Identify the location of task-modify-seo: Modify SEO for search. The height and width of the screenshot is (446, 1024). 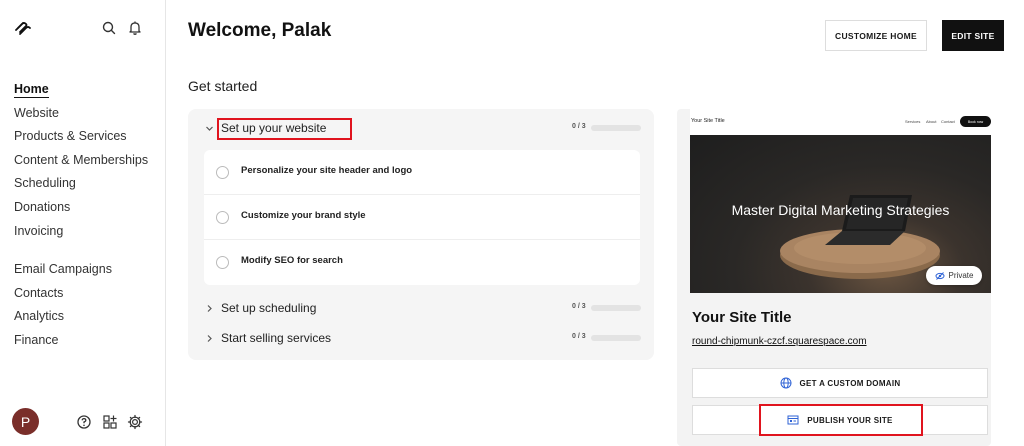
(422, 262).